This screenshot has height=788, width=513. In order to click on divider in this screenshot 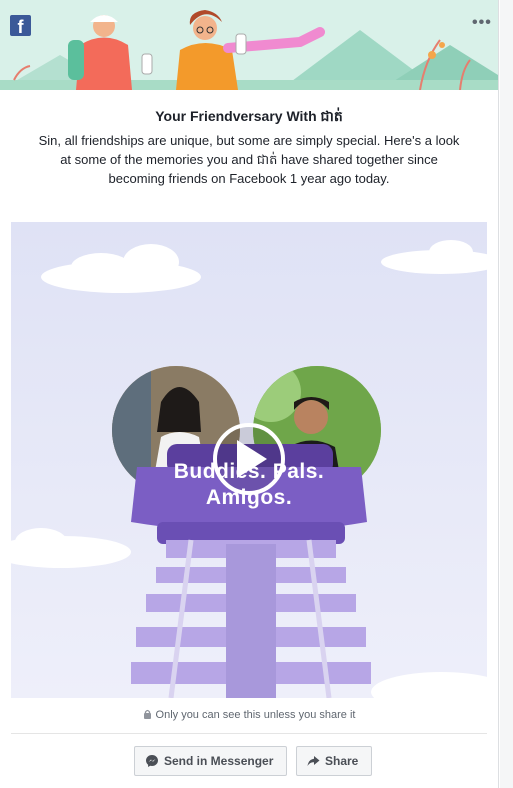, I will do `click(249, 733)`.